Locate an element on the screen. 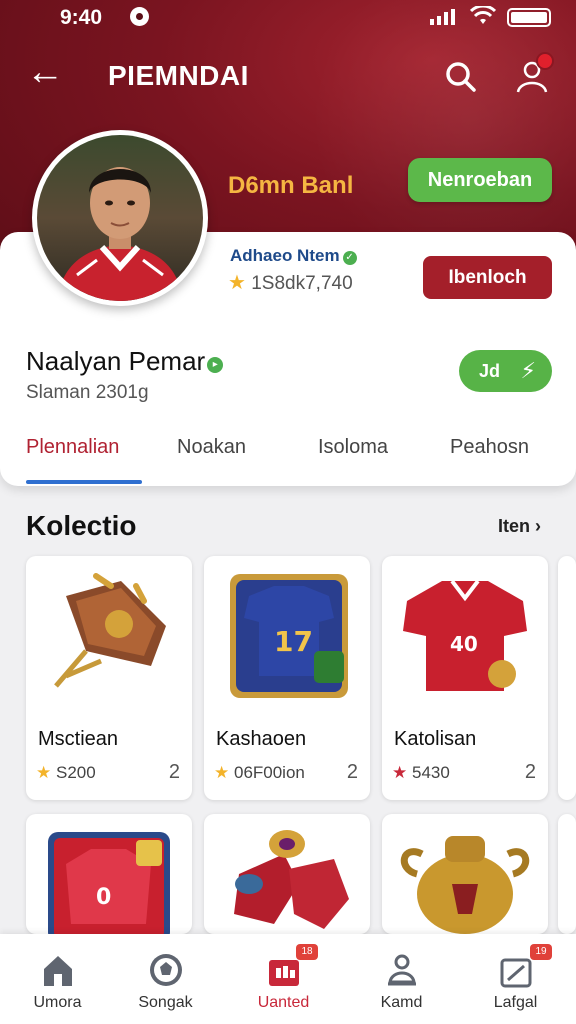  red-jersey-icon: 40 is located at coordinates (465, 635).